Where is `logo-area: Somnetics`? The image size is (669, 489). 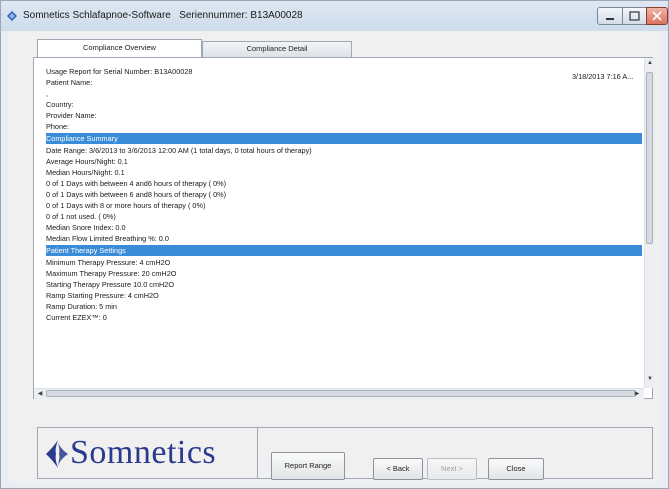
logo-area: Somnetics is located at coordinates (148, 453).